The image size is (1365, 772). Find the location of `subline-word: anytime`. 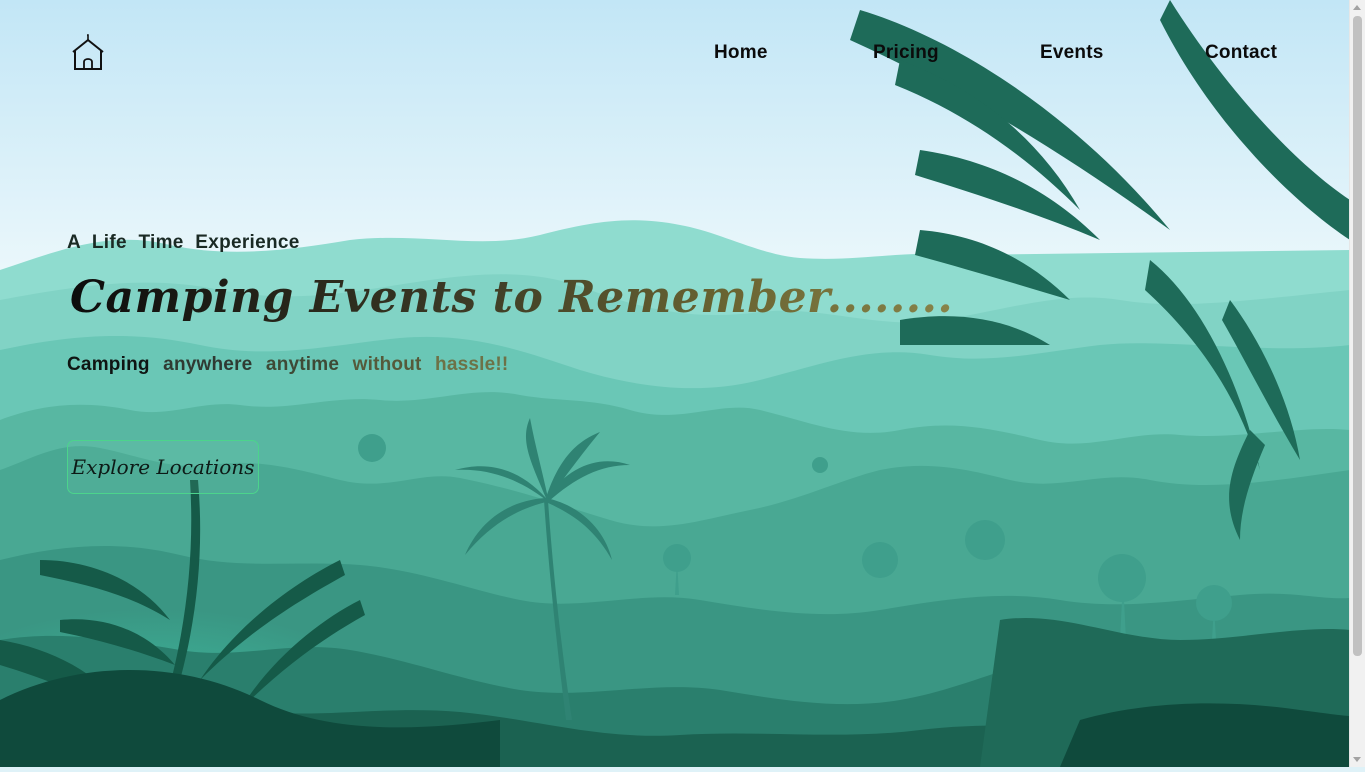

subline-word: anytime is located at coordinates (302, 364).